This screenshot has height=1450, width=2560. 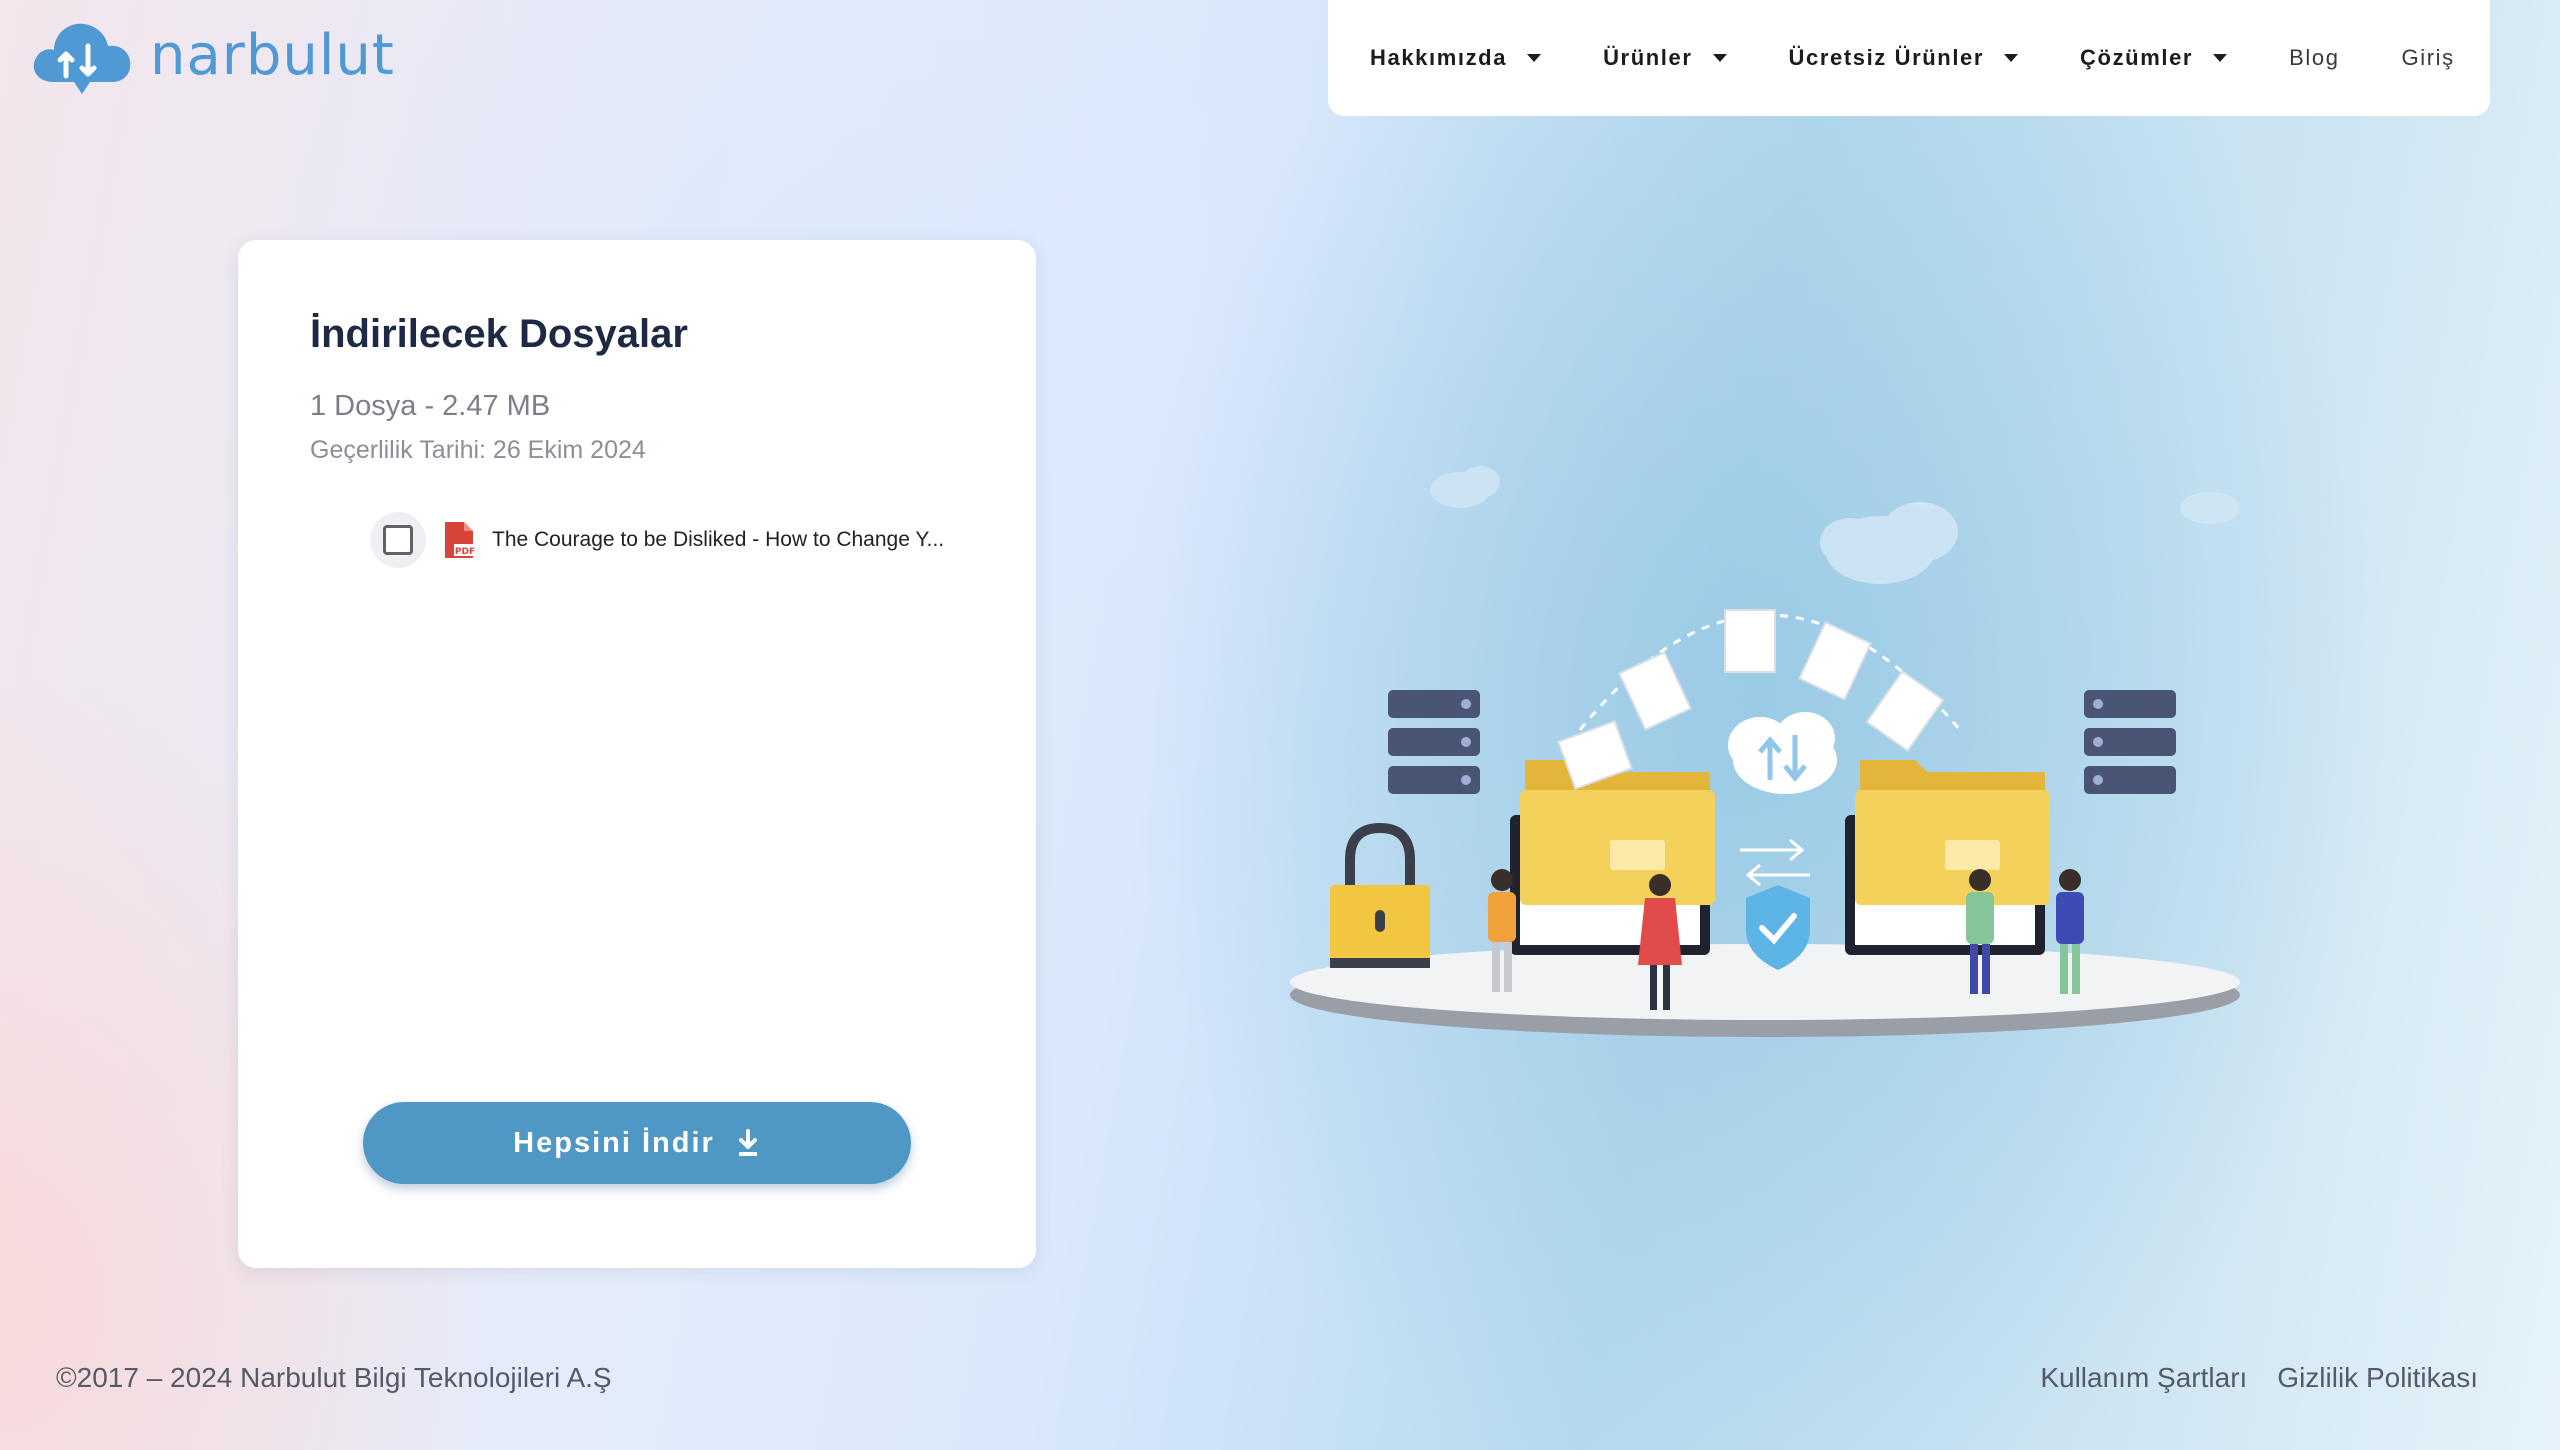 What do you see at coordinates (1886, 57) in the screenshot?
I see `nav-item-label: Ücretsiz Ürünler` at bounding box center [1886, 57].